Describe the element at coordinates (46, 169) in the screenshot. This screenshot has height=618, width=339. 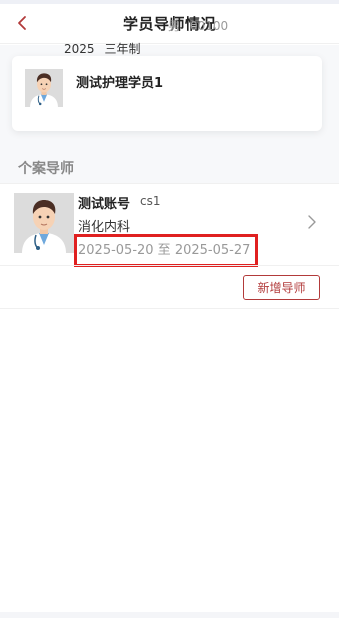
I see `section-title: 个案导师` at that location.